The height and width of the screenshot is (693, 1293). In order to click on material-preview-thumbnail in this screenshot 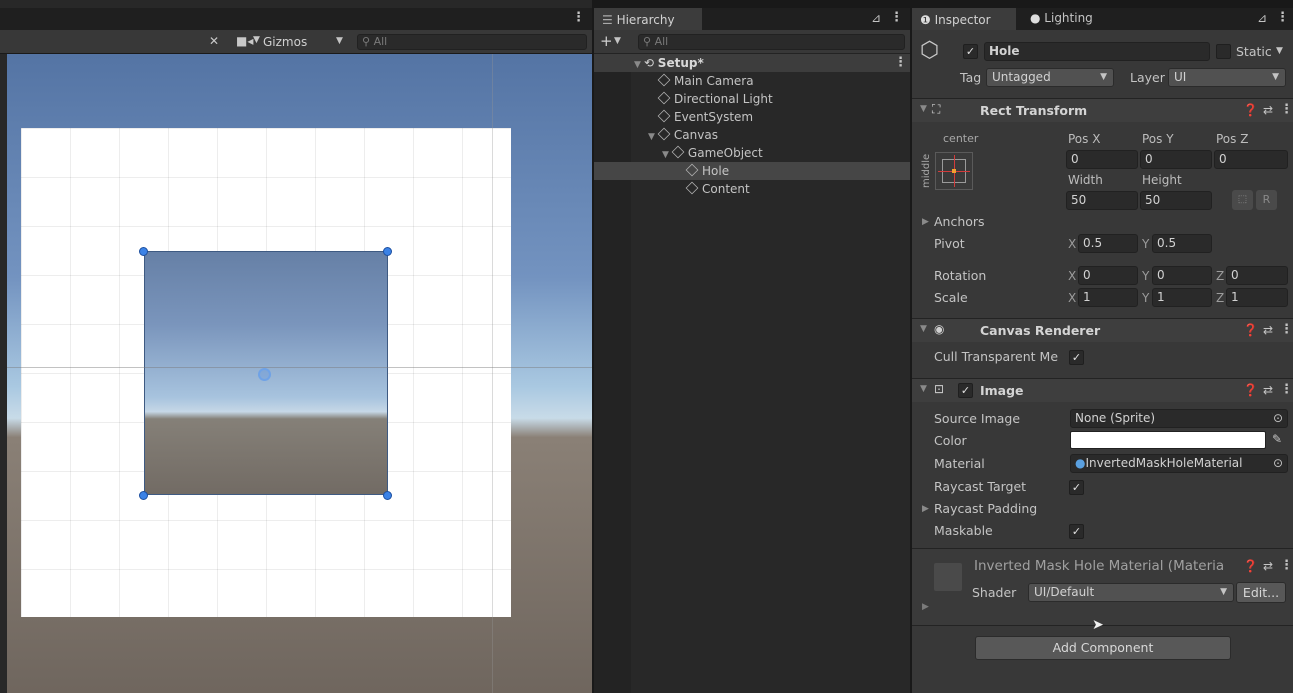, I will do `click(948, 577)`.